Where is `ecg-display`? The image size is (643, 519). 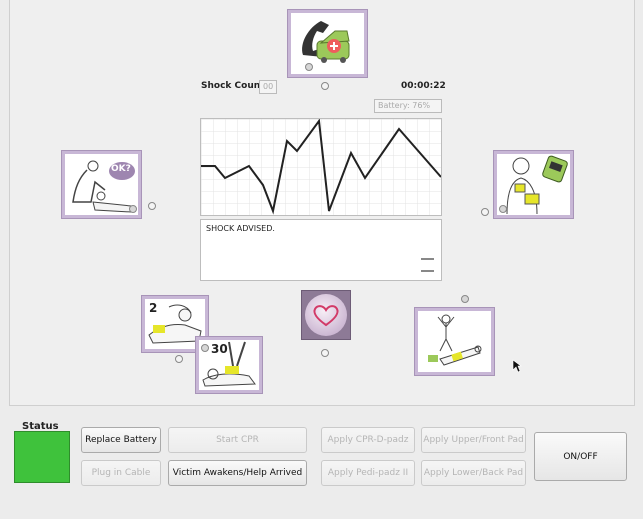 ecg-display is located at coordinates (321, 167).